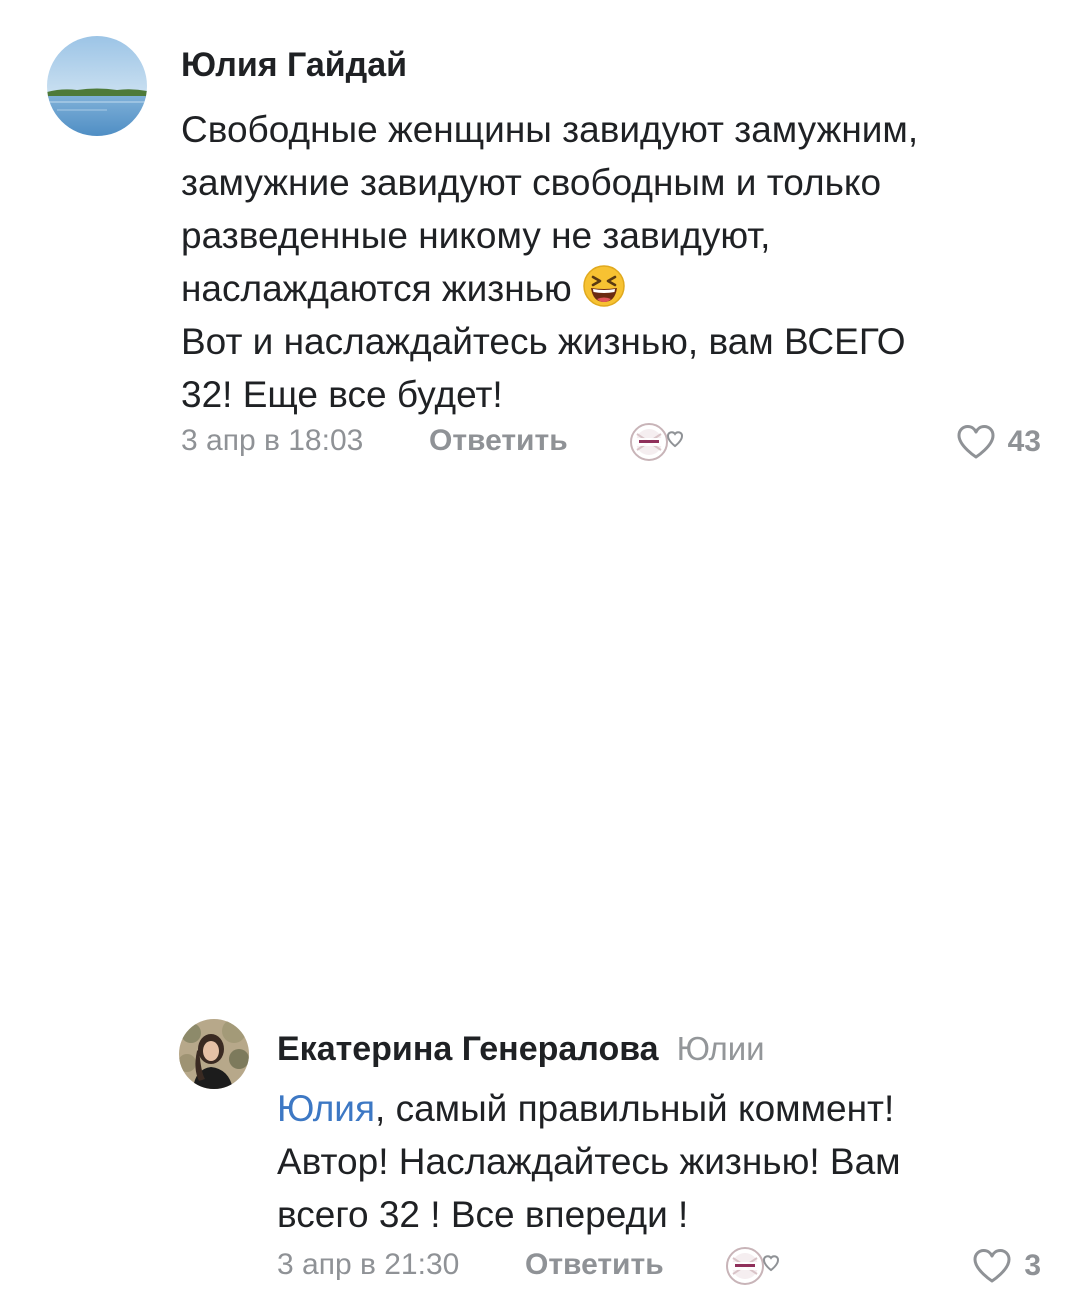 This screenshot has width=1080, height=1296. I want to click on author-line: Екатерина Генералова Юлии, so click(521, 1049).